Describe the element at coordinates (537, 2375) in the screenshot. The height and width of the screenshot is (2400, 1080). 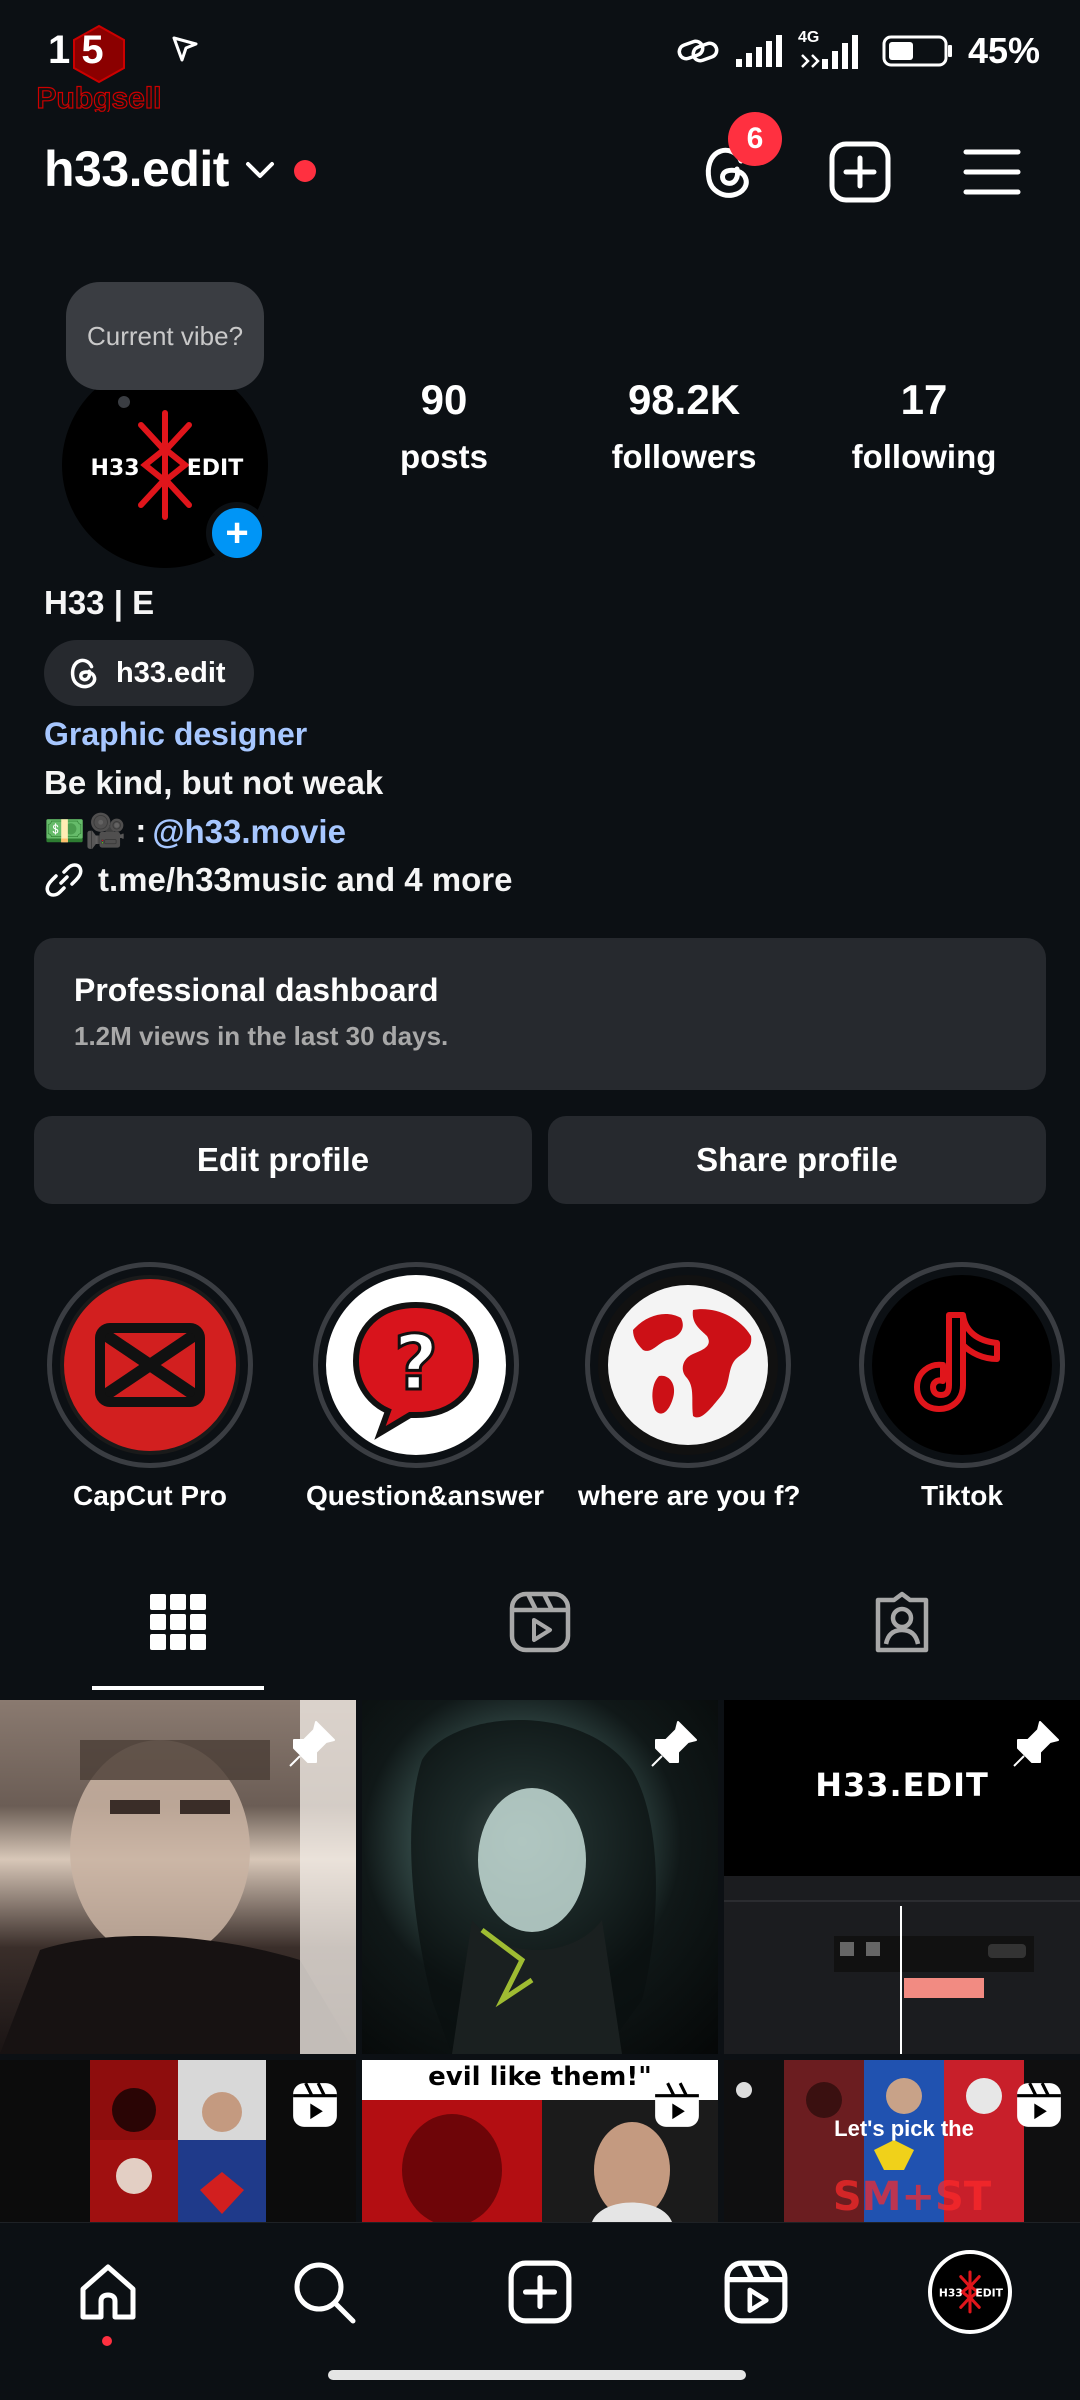
I see `gesture-bar` at that location.